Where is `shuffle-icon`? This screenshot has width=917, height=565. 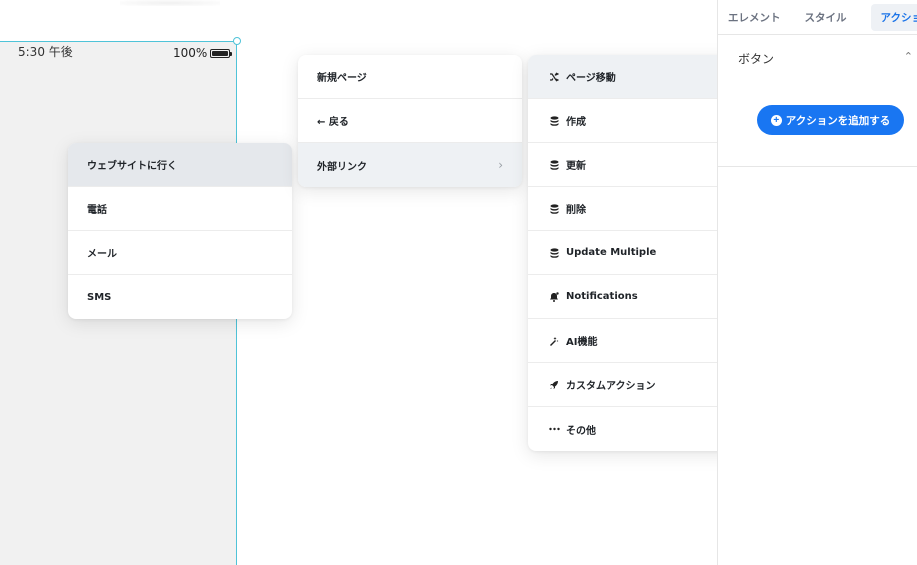
shuffle-icon is located at coordinates (554, 76).